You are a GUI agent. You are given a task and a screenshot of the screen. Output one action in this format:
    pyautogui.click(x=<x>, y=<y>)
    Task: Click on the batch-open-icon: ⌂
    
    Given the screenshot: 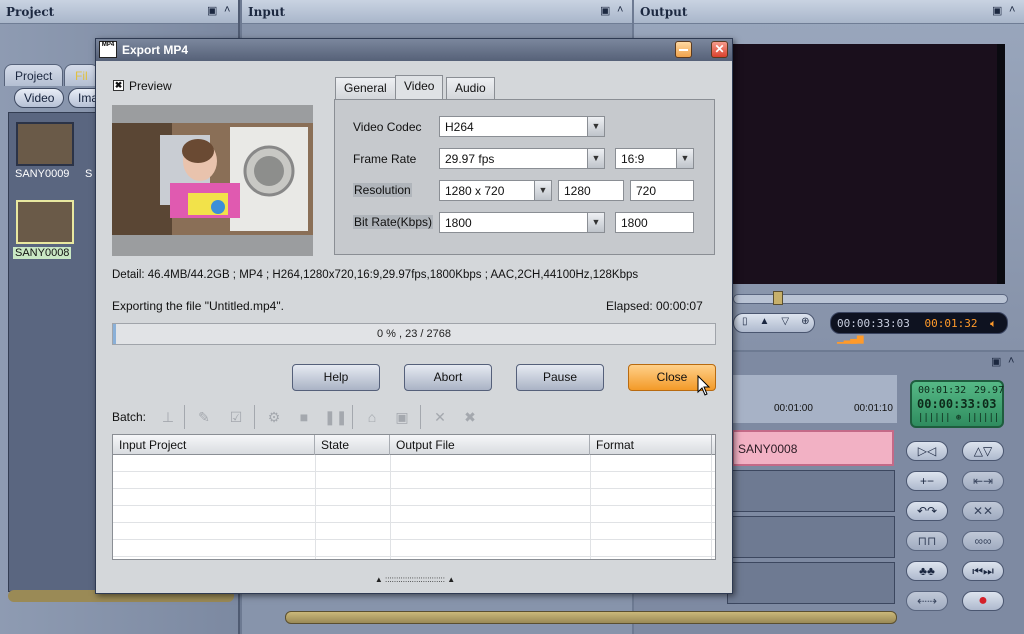 What is the action you would take?
    pyautogui.click(x=372, y=417)
    